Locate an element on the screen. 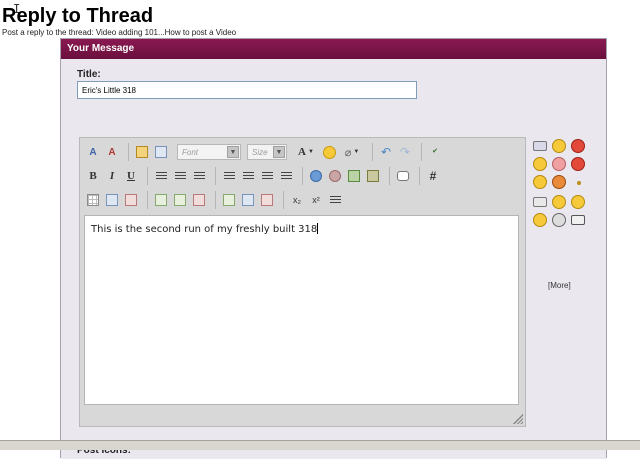 The height and width of the screenshot is (459, 640). col-insert-after-icon is located at coordinates (248, 200).